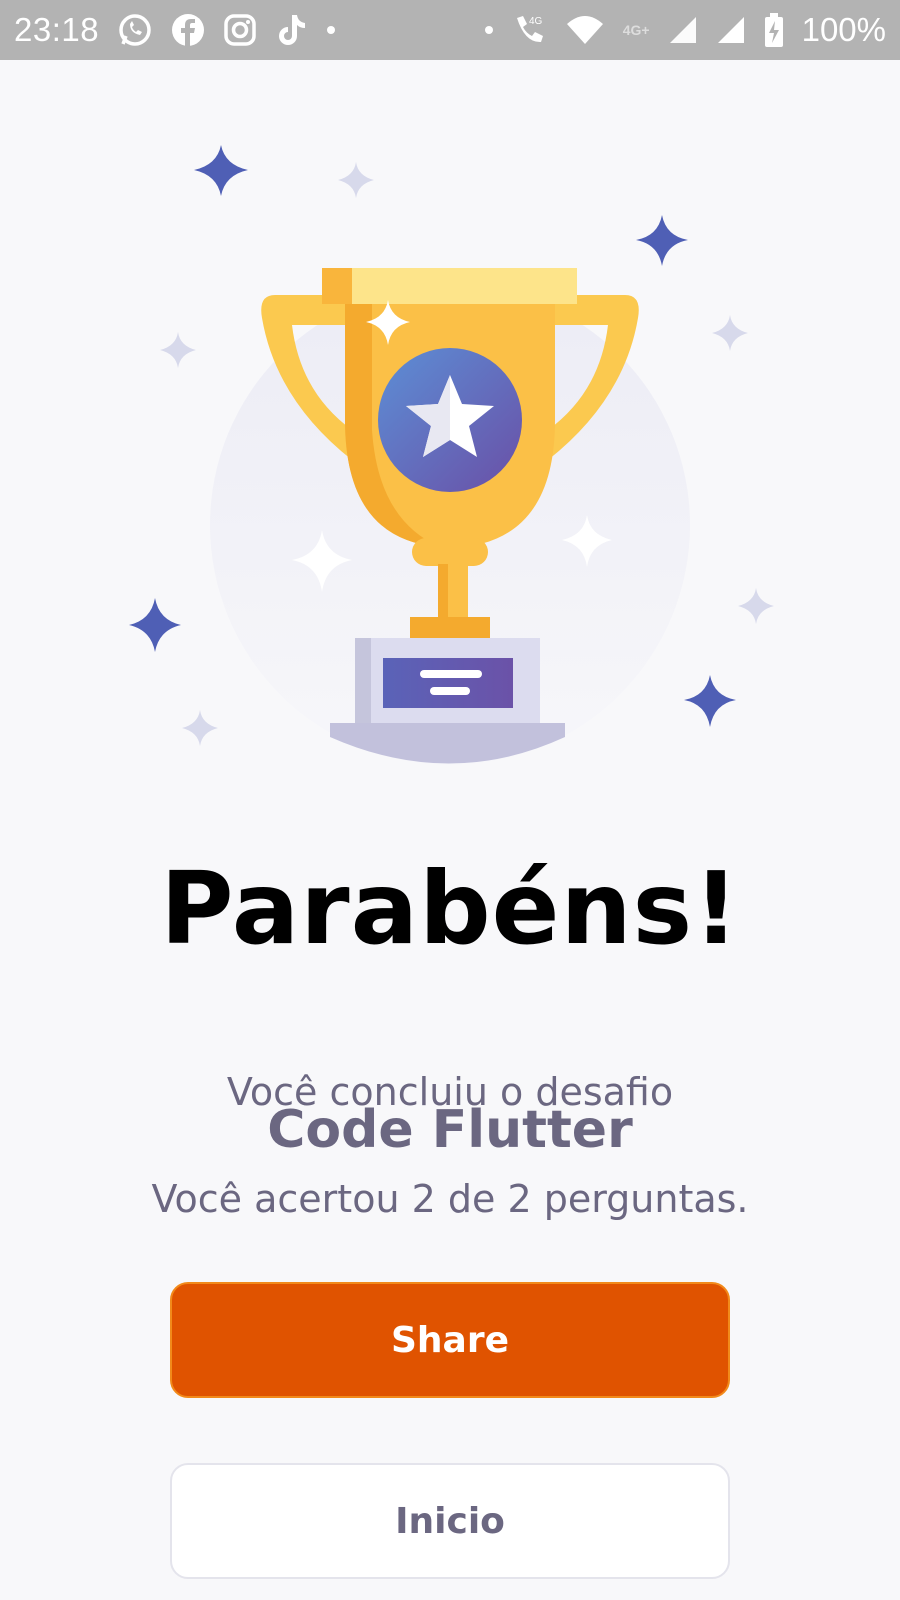 Image resolution: width=900 pixels, height=1600 pixels. I want to click on volte-call-icon: 4G, so click(529, 30).